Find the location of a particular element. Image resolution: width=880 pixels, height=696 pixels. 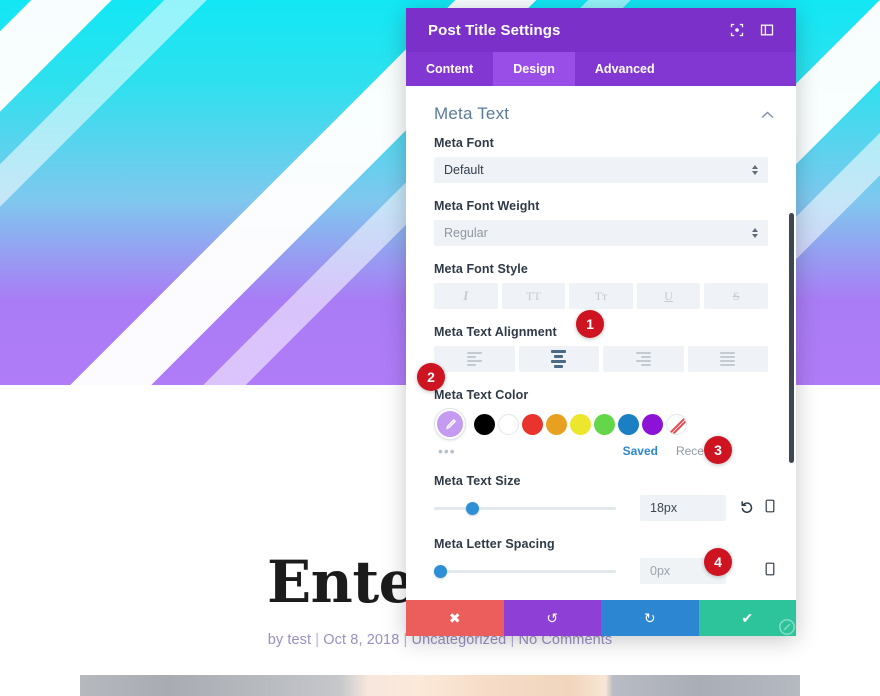

tab-content: Content is located at coordinates (449, 69).